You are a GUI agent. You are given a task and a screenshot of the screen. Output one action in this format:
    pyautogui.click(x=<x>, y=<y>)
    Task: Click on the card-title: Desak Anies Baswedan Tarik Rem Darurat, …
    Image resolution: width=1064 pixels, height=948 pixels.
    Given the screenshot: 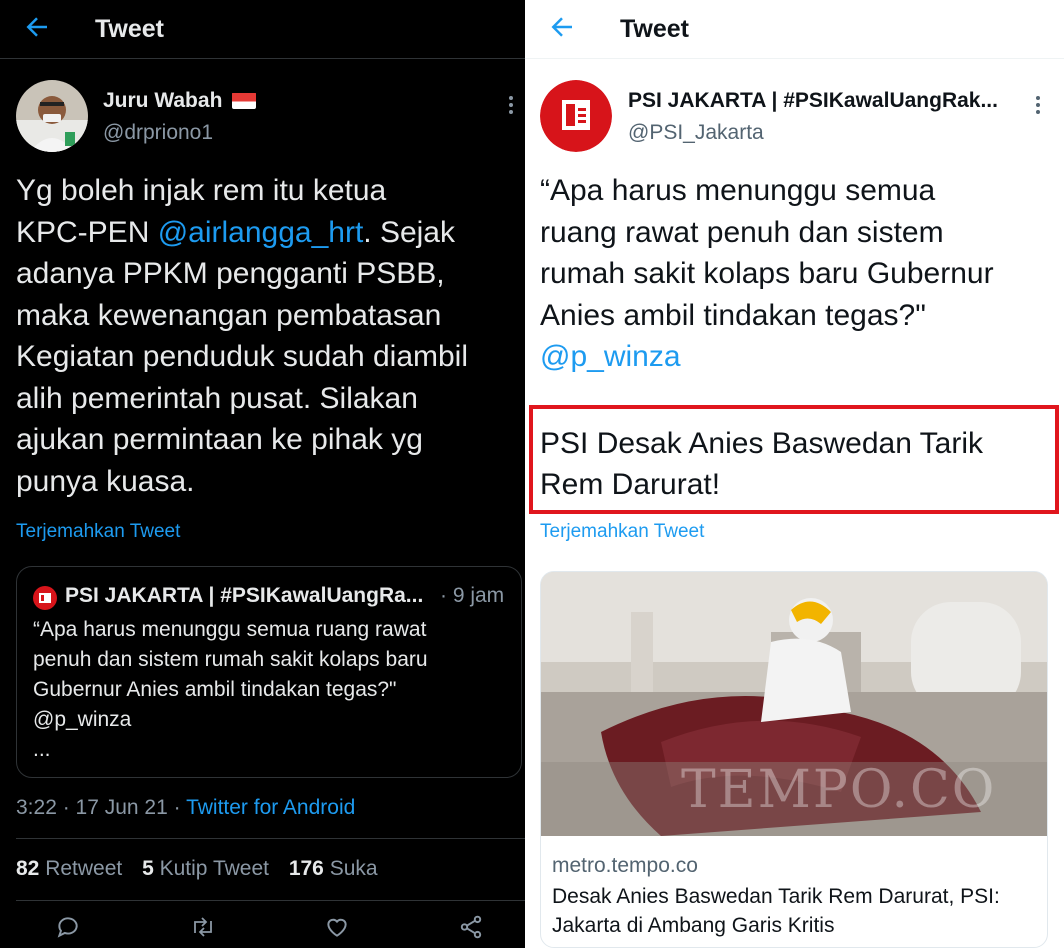 What is the action you would take?
    pyautogui.click(x=797, y=911)
    